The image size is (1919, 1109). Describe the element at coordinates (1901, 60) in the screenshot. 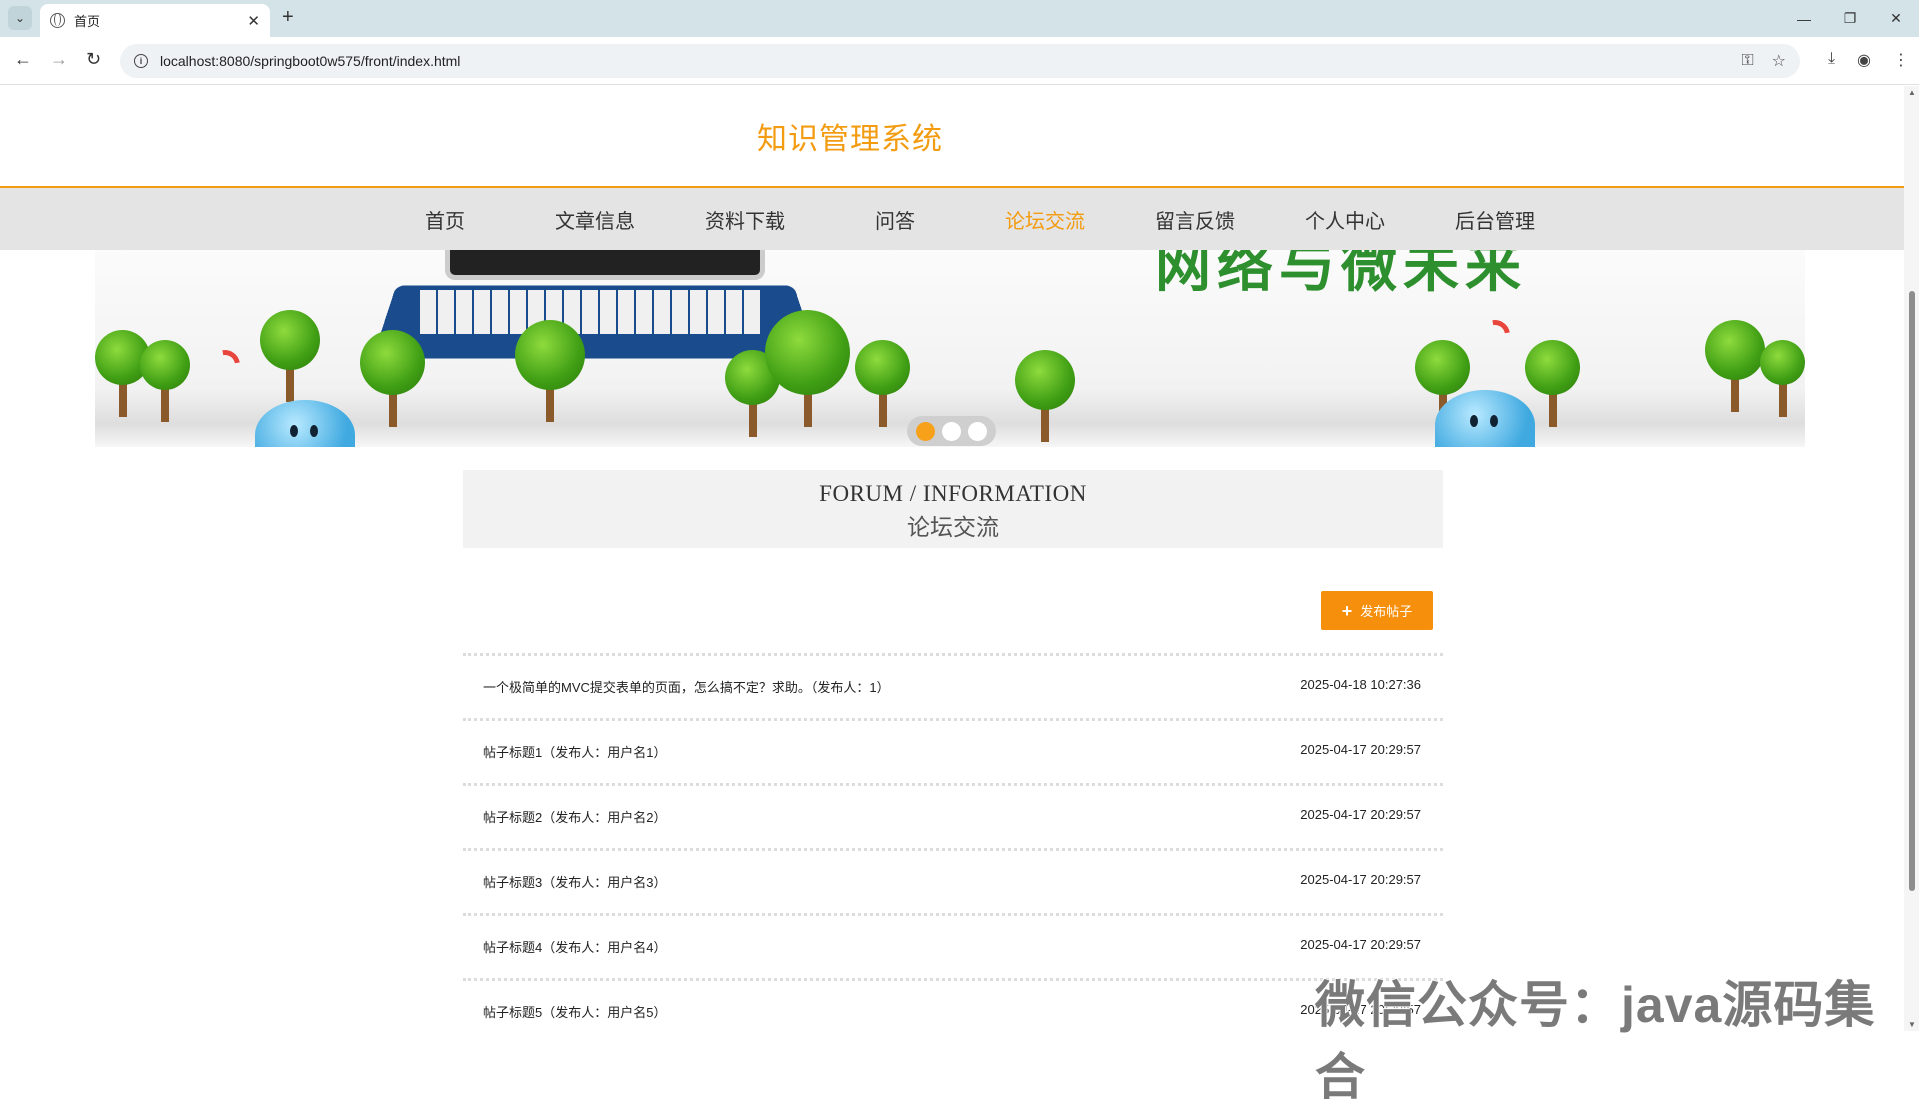

I see `menu-icon: ⋮` at that location.